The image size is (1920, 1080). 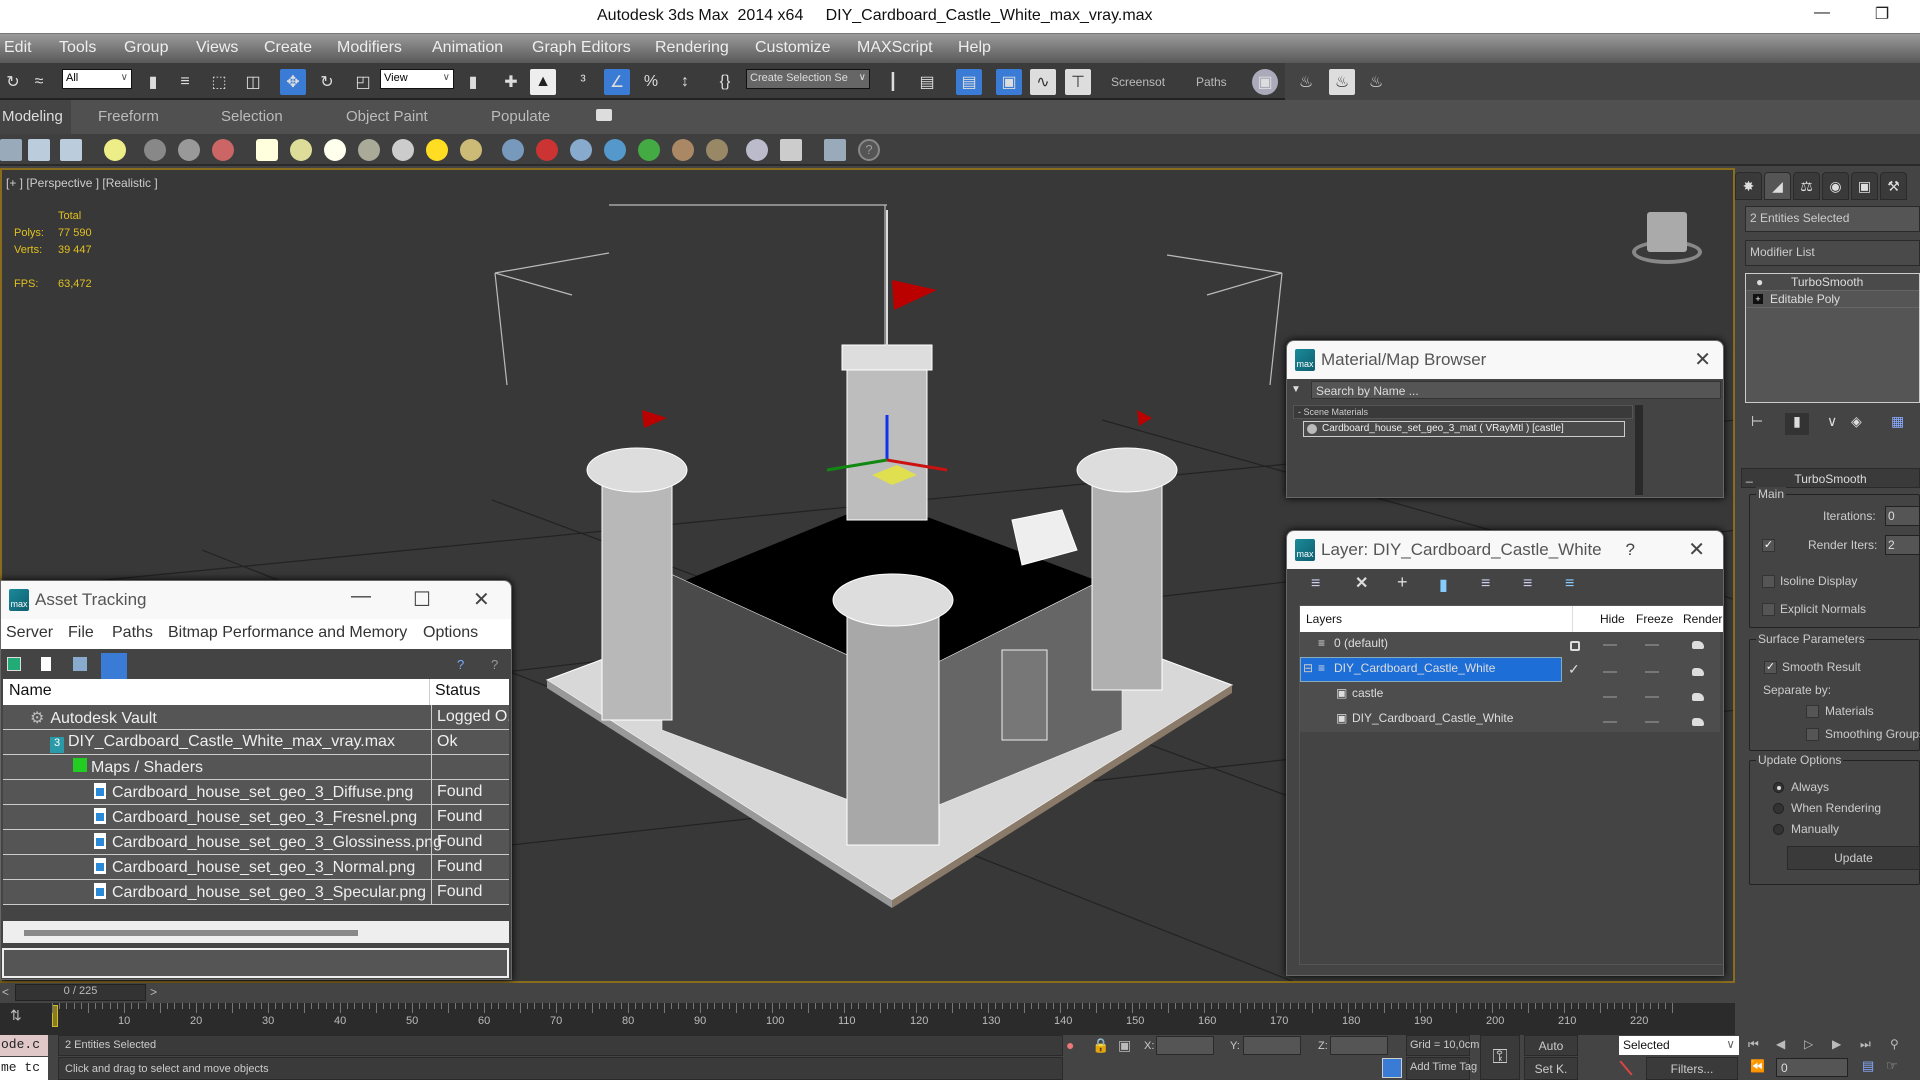 What do you see at coordinates (301, 150) in the screenshot?
I see `dome-light-icon` at bounding box center [301, 150].